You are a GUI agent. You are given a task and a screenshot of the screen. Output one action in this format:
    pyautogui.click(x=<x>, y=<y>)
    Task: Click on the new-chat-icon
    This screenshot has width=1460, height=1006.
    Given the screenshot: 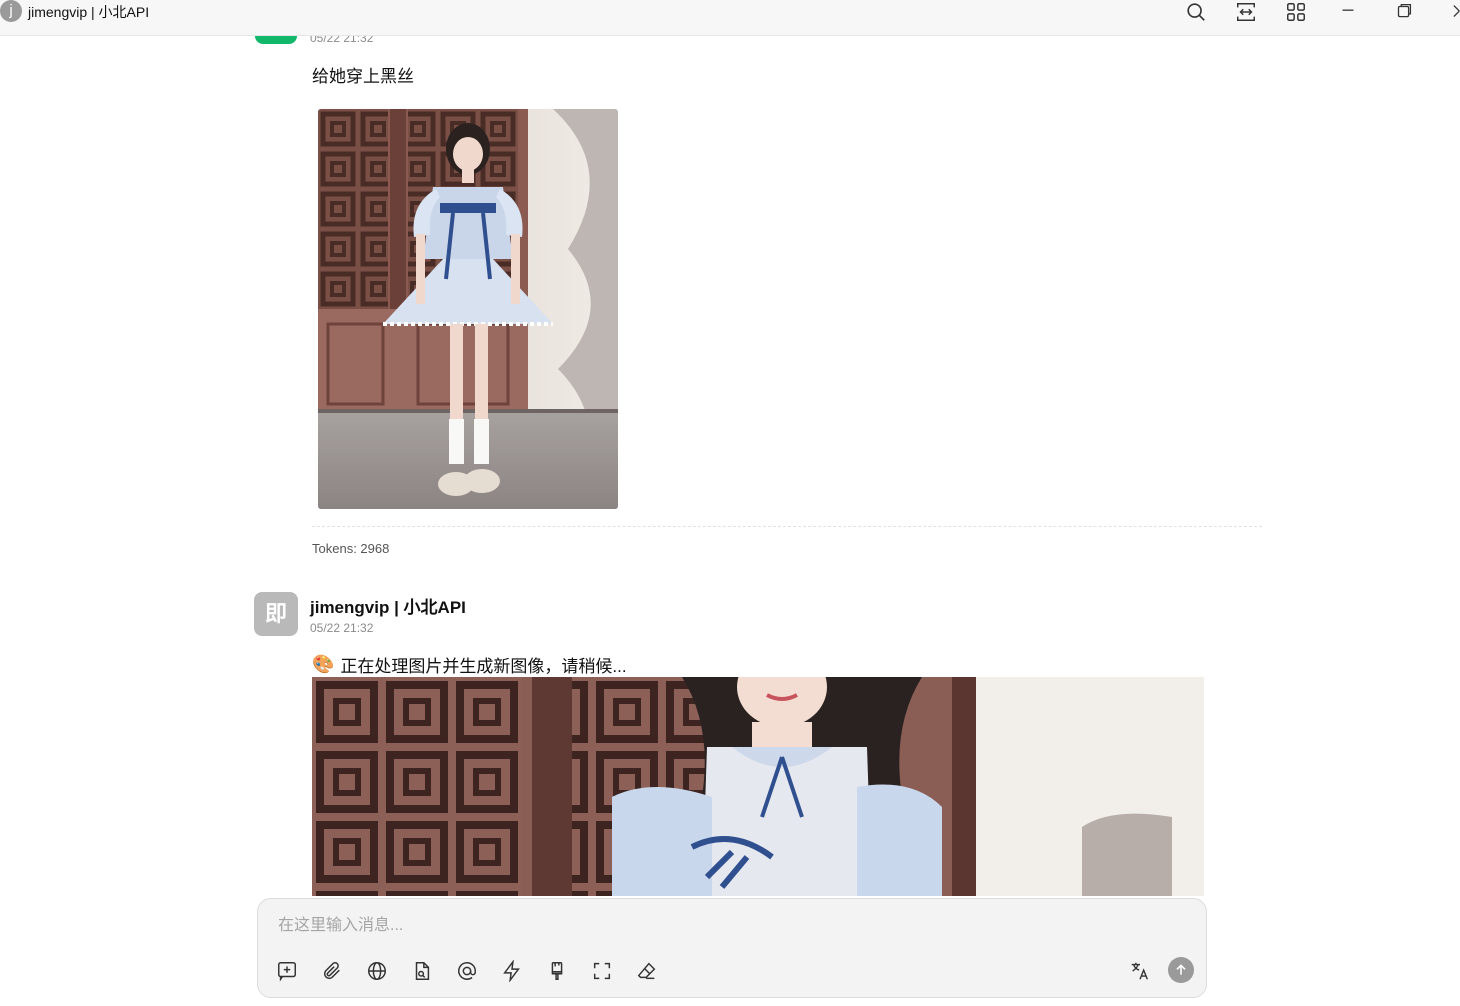 What is the action you would take?
    pyautogui.click(x=287, y=971)
    